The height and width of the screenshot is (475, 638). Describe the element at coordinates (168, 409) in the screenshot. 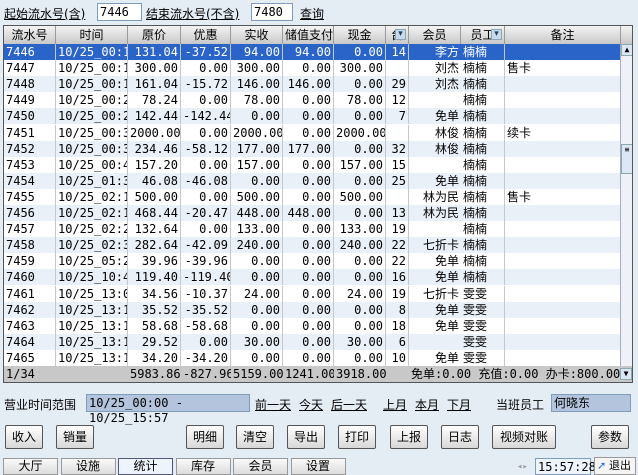

I see `range-input: 10/25_00:00 - 10/25_15:57` at that location.